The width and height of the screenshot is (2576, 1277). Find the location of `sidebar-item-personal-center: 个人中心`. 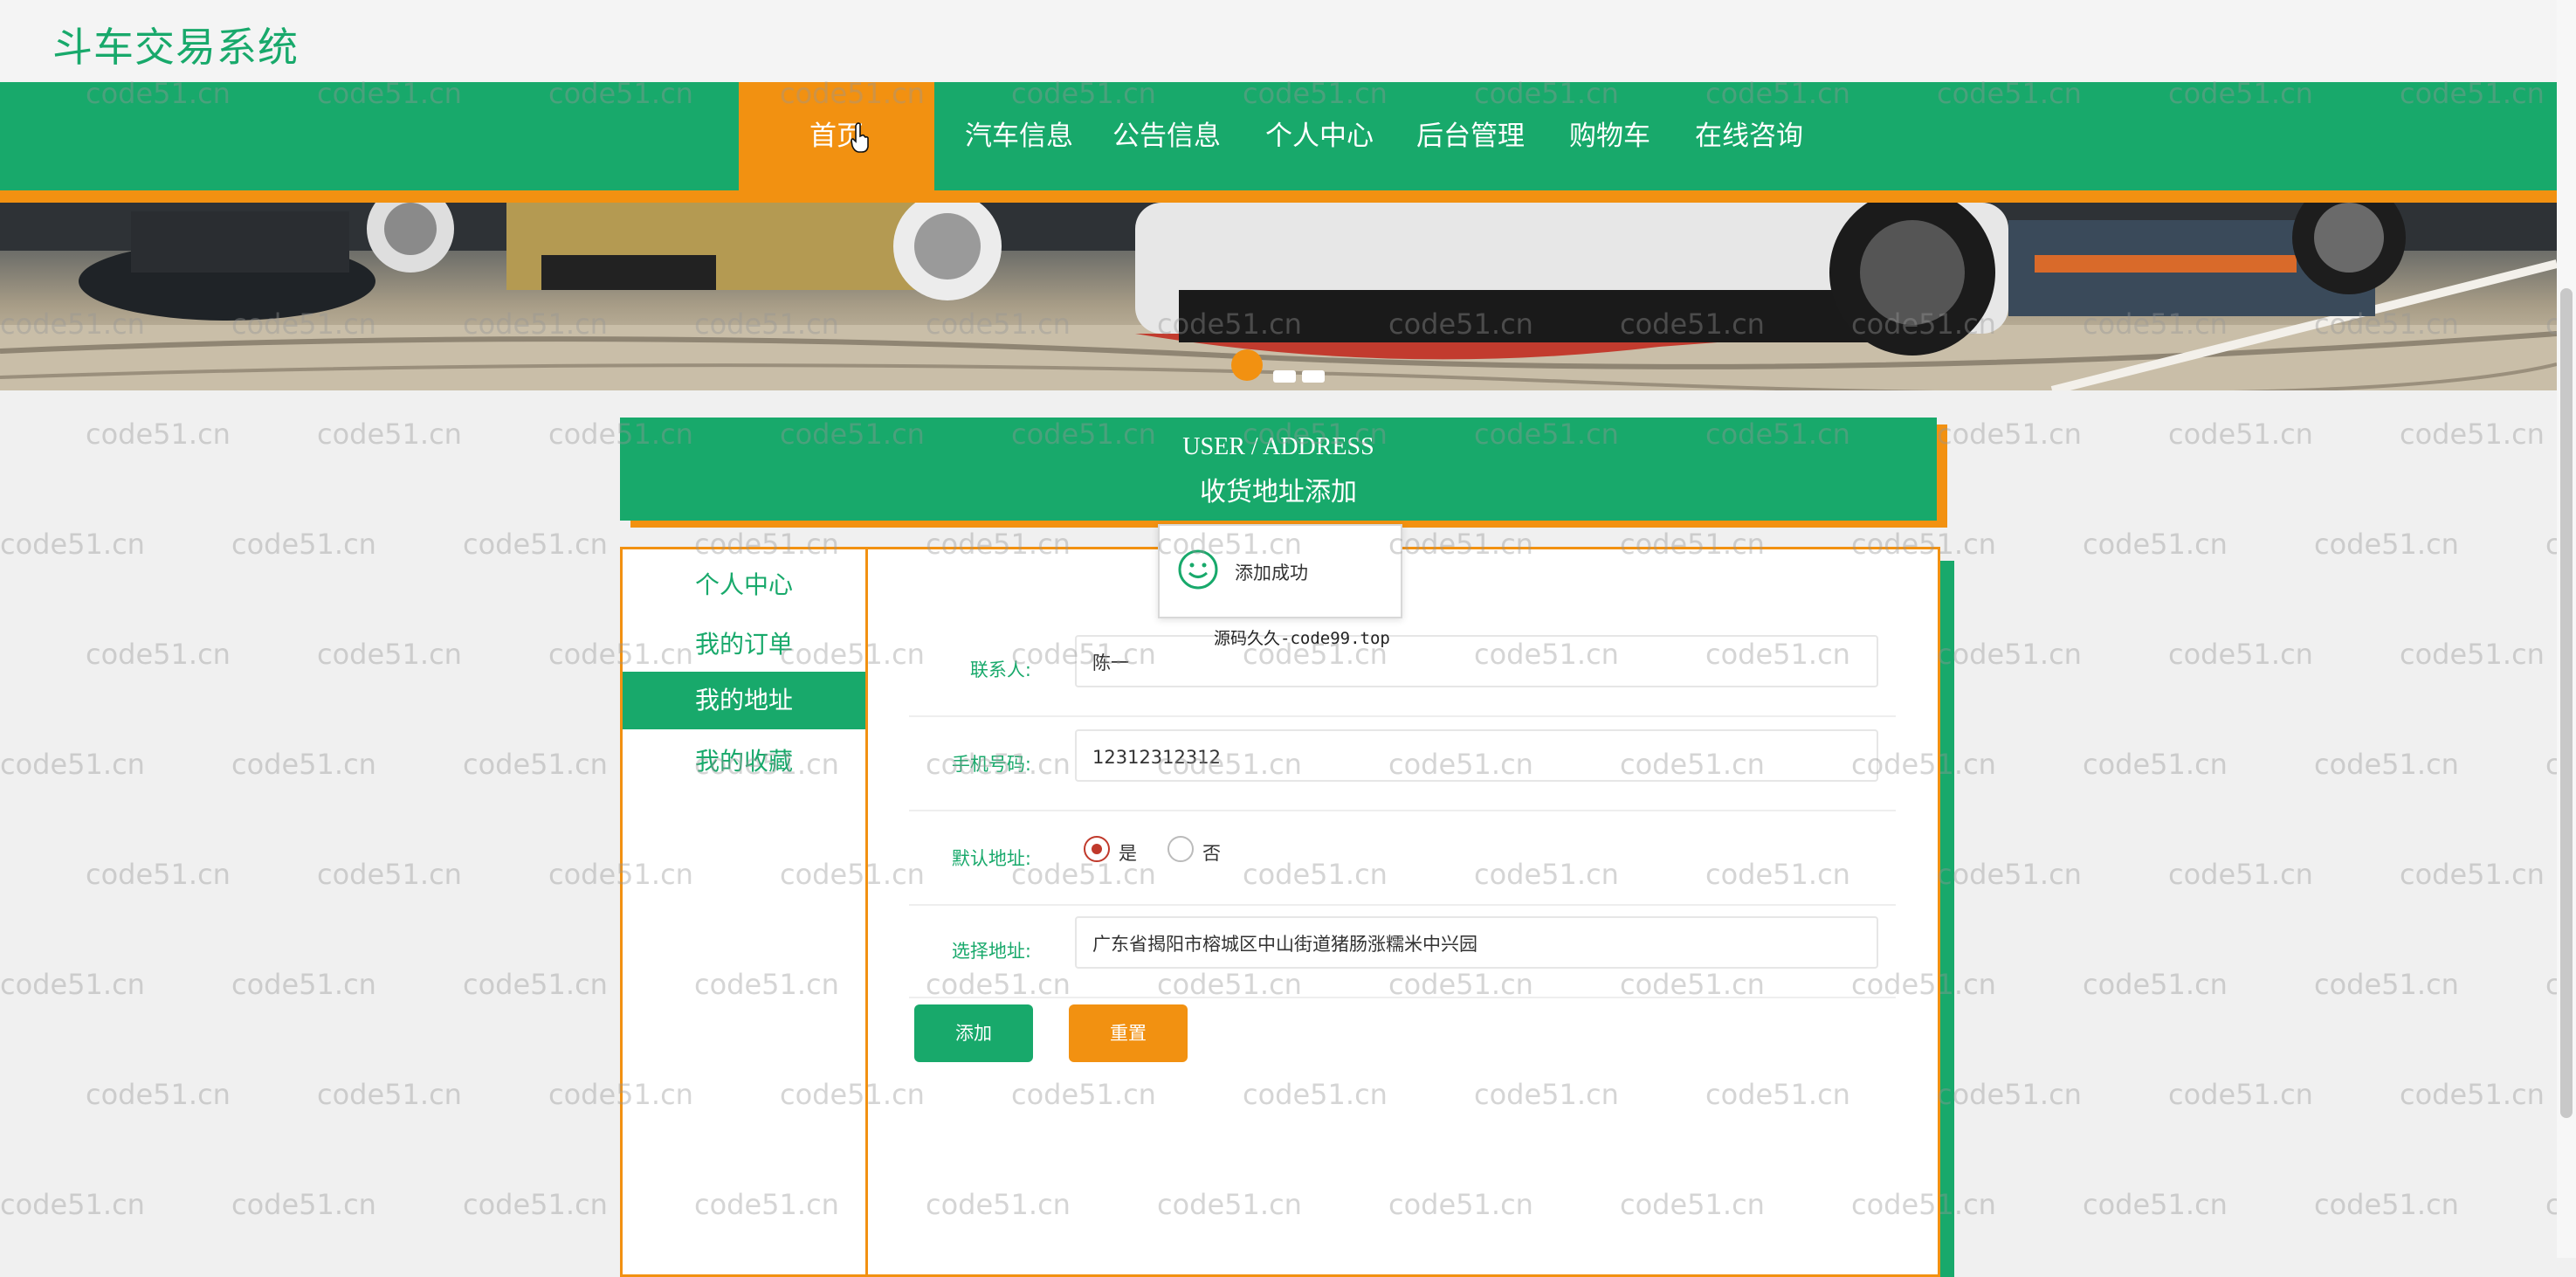

sidebar-item-personal-center: 个人中心 is located at coordinates (744, 585).